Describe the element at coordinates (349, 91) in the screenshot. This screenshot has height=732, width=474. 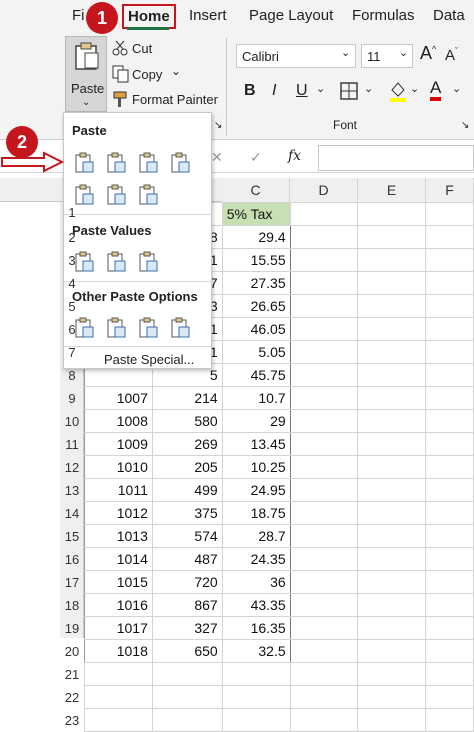
I see `borders-icon` at that location.